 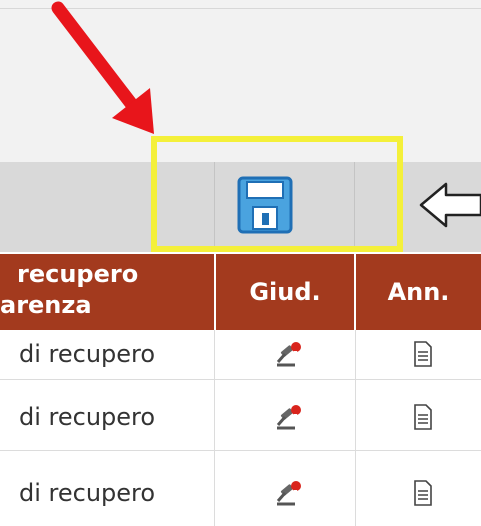 I want to click on column-header-line: arenza, so click(x=46, y=305).